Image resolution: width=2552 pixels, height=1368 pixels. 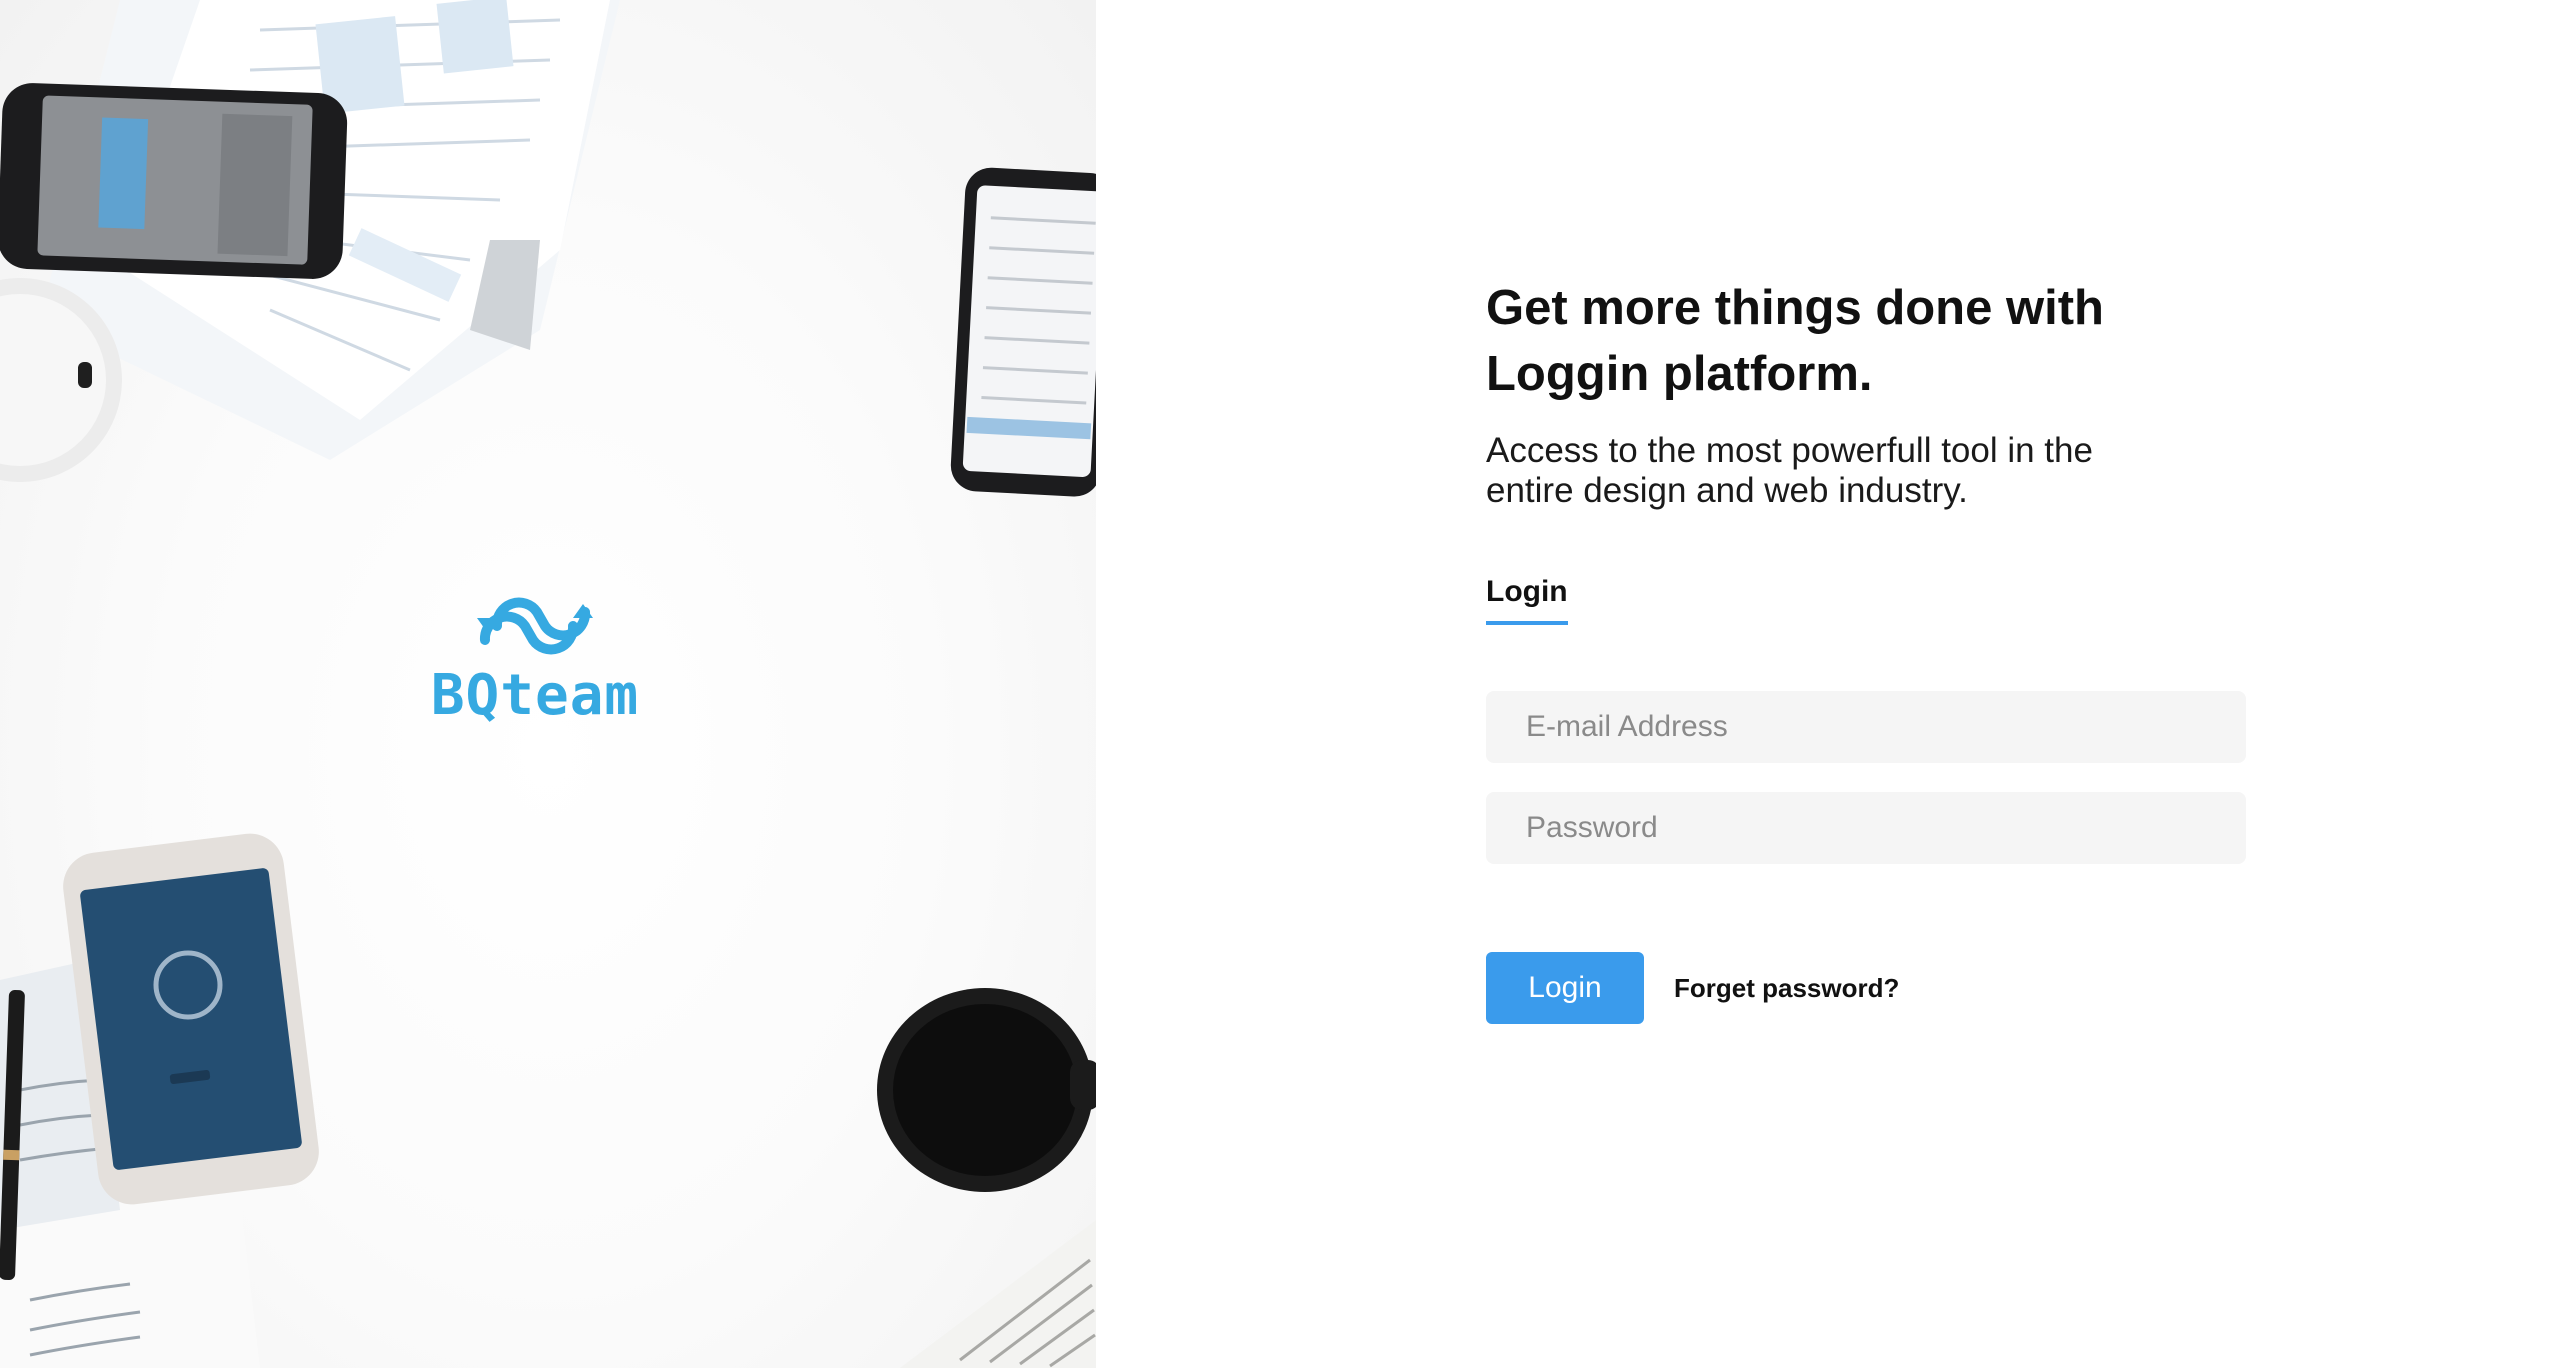 I want to click on brand-name: BQteam, so click(x=535, y=695).